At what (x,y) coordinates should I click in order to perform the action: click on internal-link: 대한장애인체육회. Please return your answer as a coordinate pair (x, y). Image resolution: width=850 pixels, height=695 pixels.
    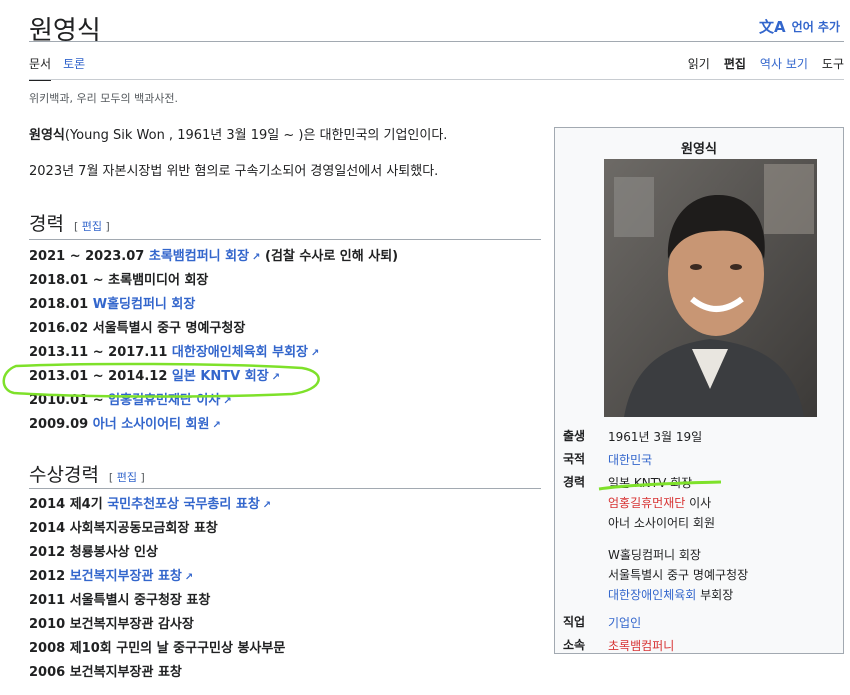
    Looking at the image, I should click on (652, 595).